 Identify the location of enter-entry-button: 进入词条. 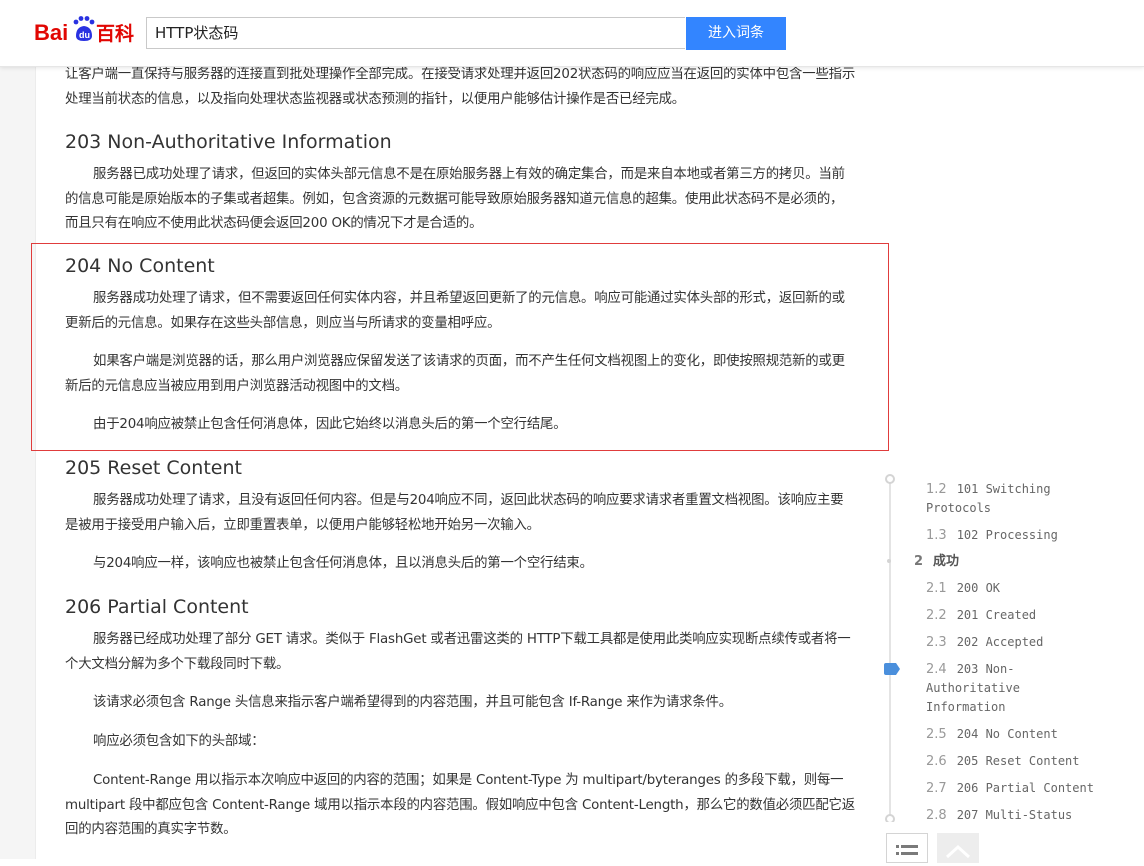
(736, 33).